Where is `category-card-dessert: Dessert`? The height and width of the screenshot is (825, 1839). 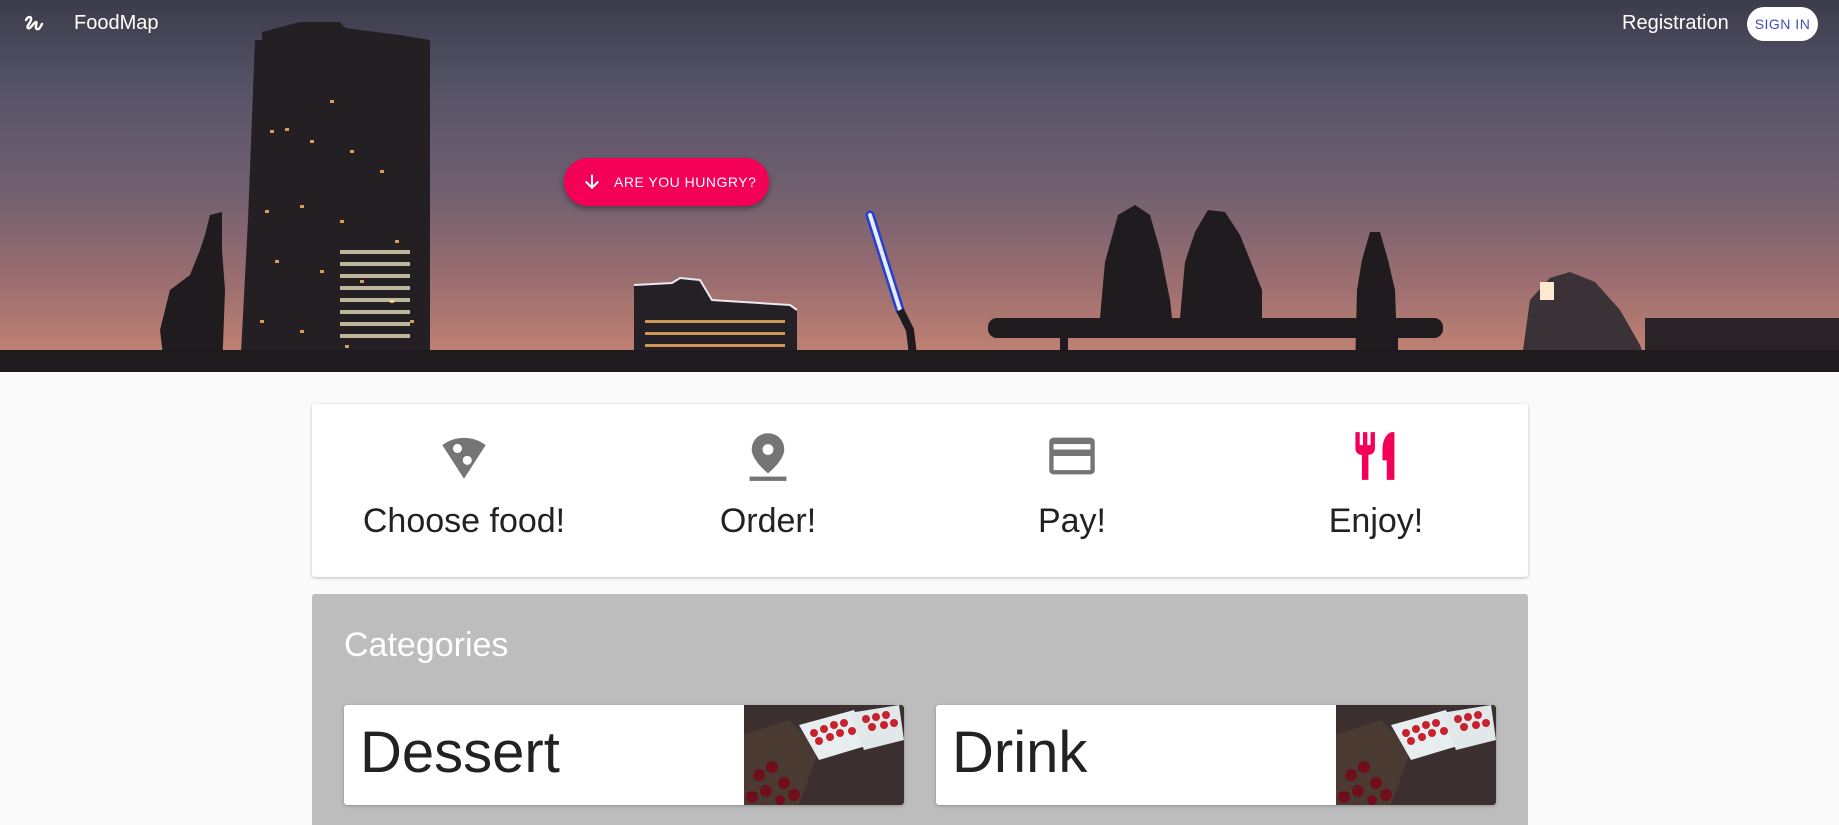 category-card-dessert: Dessert is located at coordinates (624, 755).